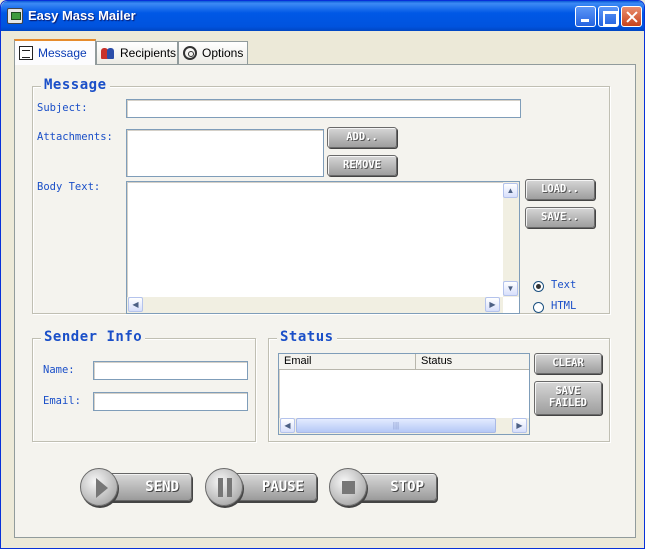  Describe the element at coordinates (69, 187) in the screenshot. I see `body-text-label: Body Text:` at that location.